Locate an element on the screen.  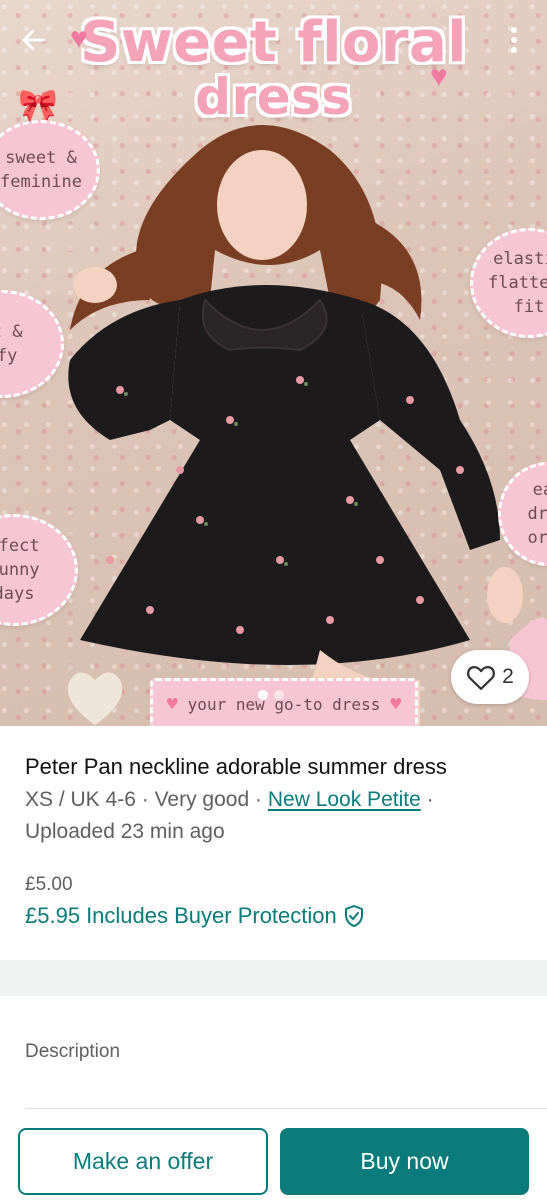
total-price-row: £5.95 Includes Buyer Protection is located at coordinates (195, 916).